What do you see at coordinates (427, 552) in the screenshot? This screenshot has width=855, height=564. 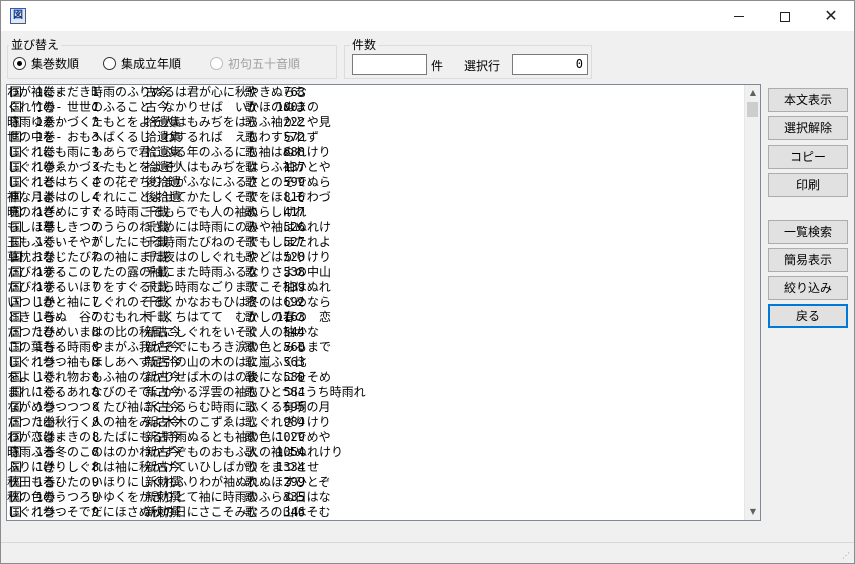 I see `status-bar: ⋰` at bounding box center [427, 552].